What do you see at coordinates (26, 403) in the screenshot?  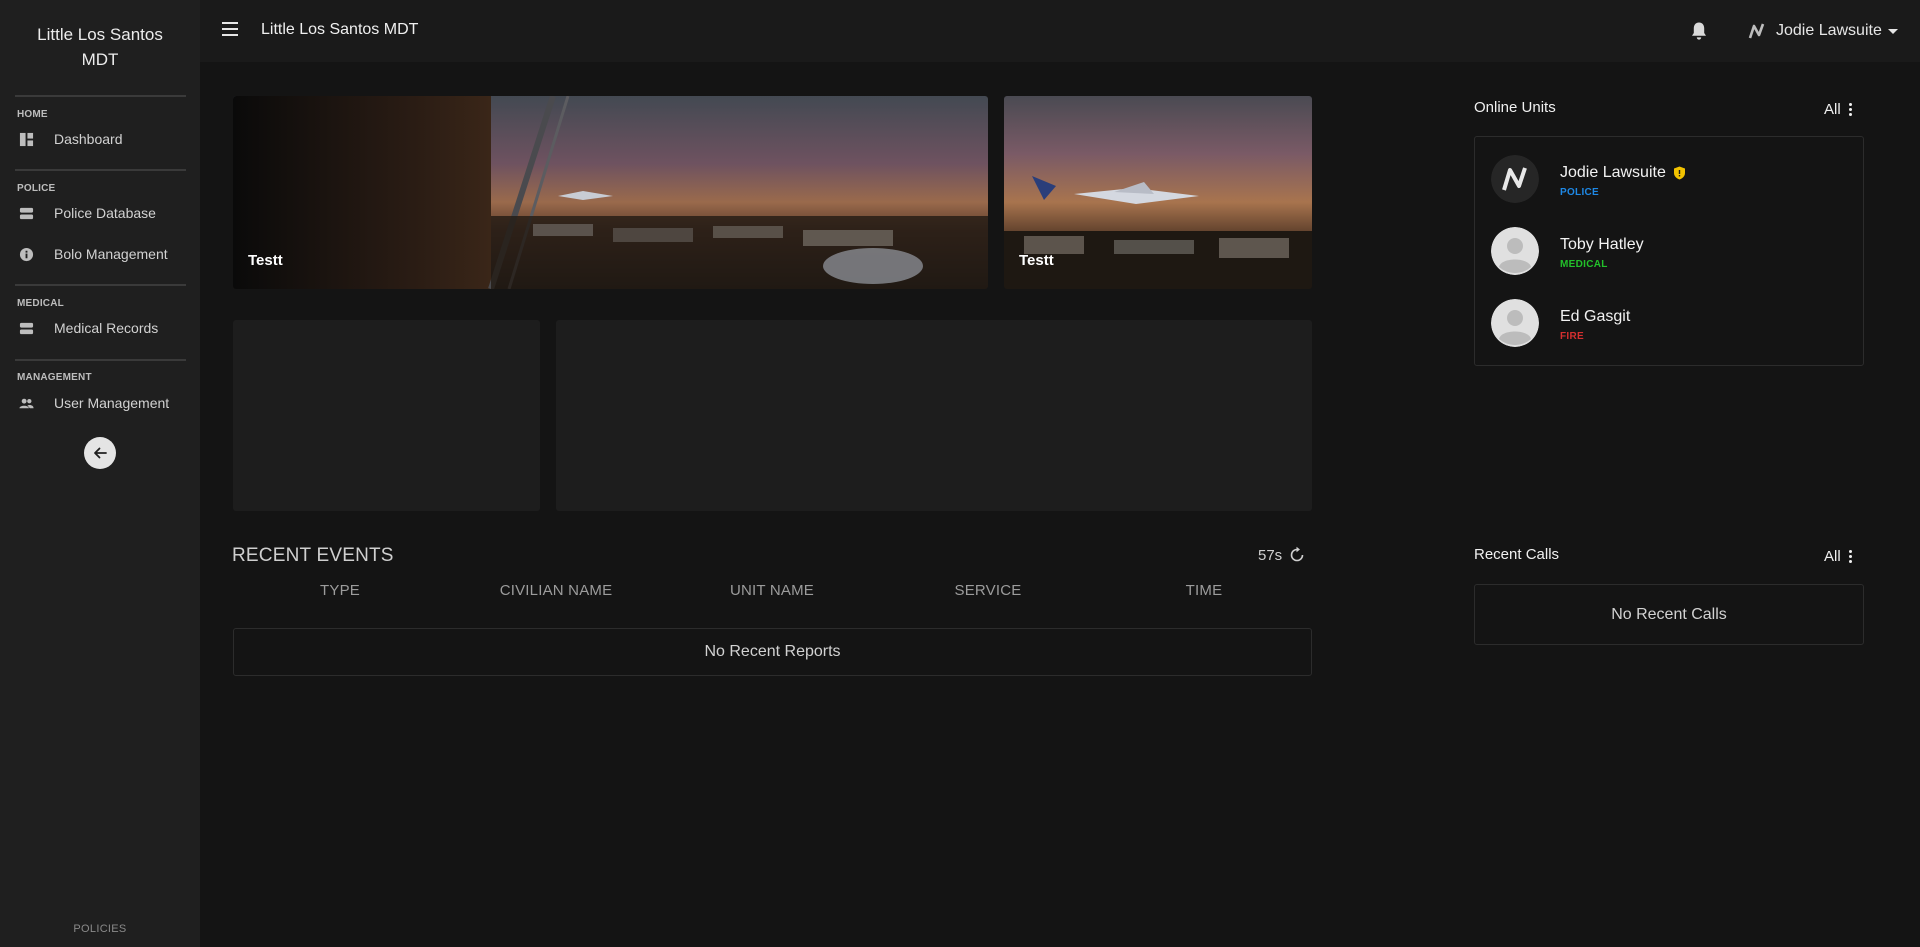 I see `users-icon` at bounding box center [26, 403].